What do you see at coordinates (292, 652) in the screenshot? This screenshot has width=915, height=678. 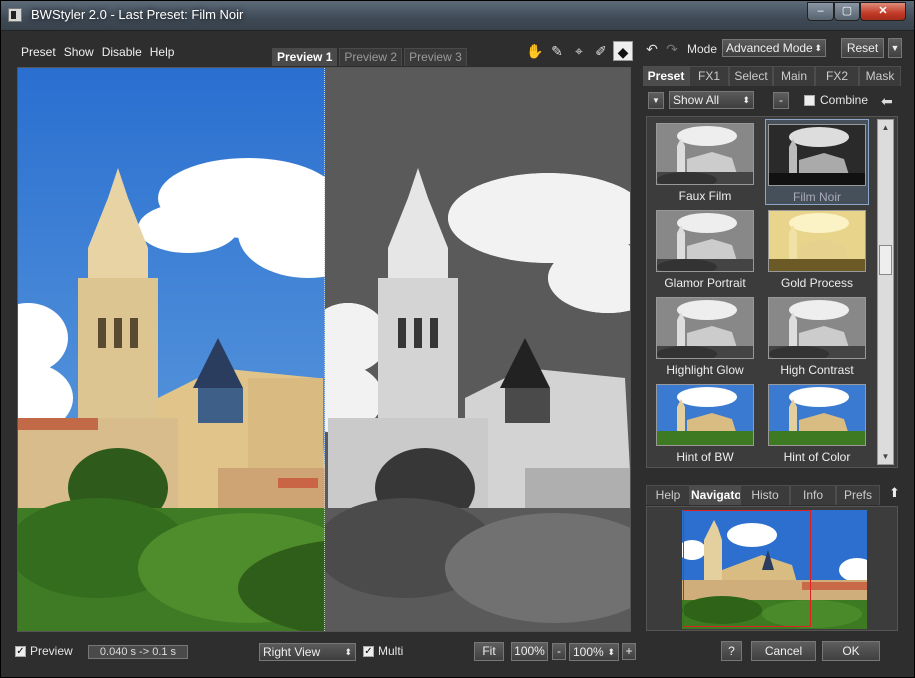 I see `view-value: Right View` at bounding box center [292, 652].